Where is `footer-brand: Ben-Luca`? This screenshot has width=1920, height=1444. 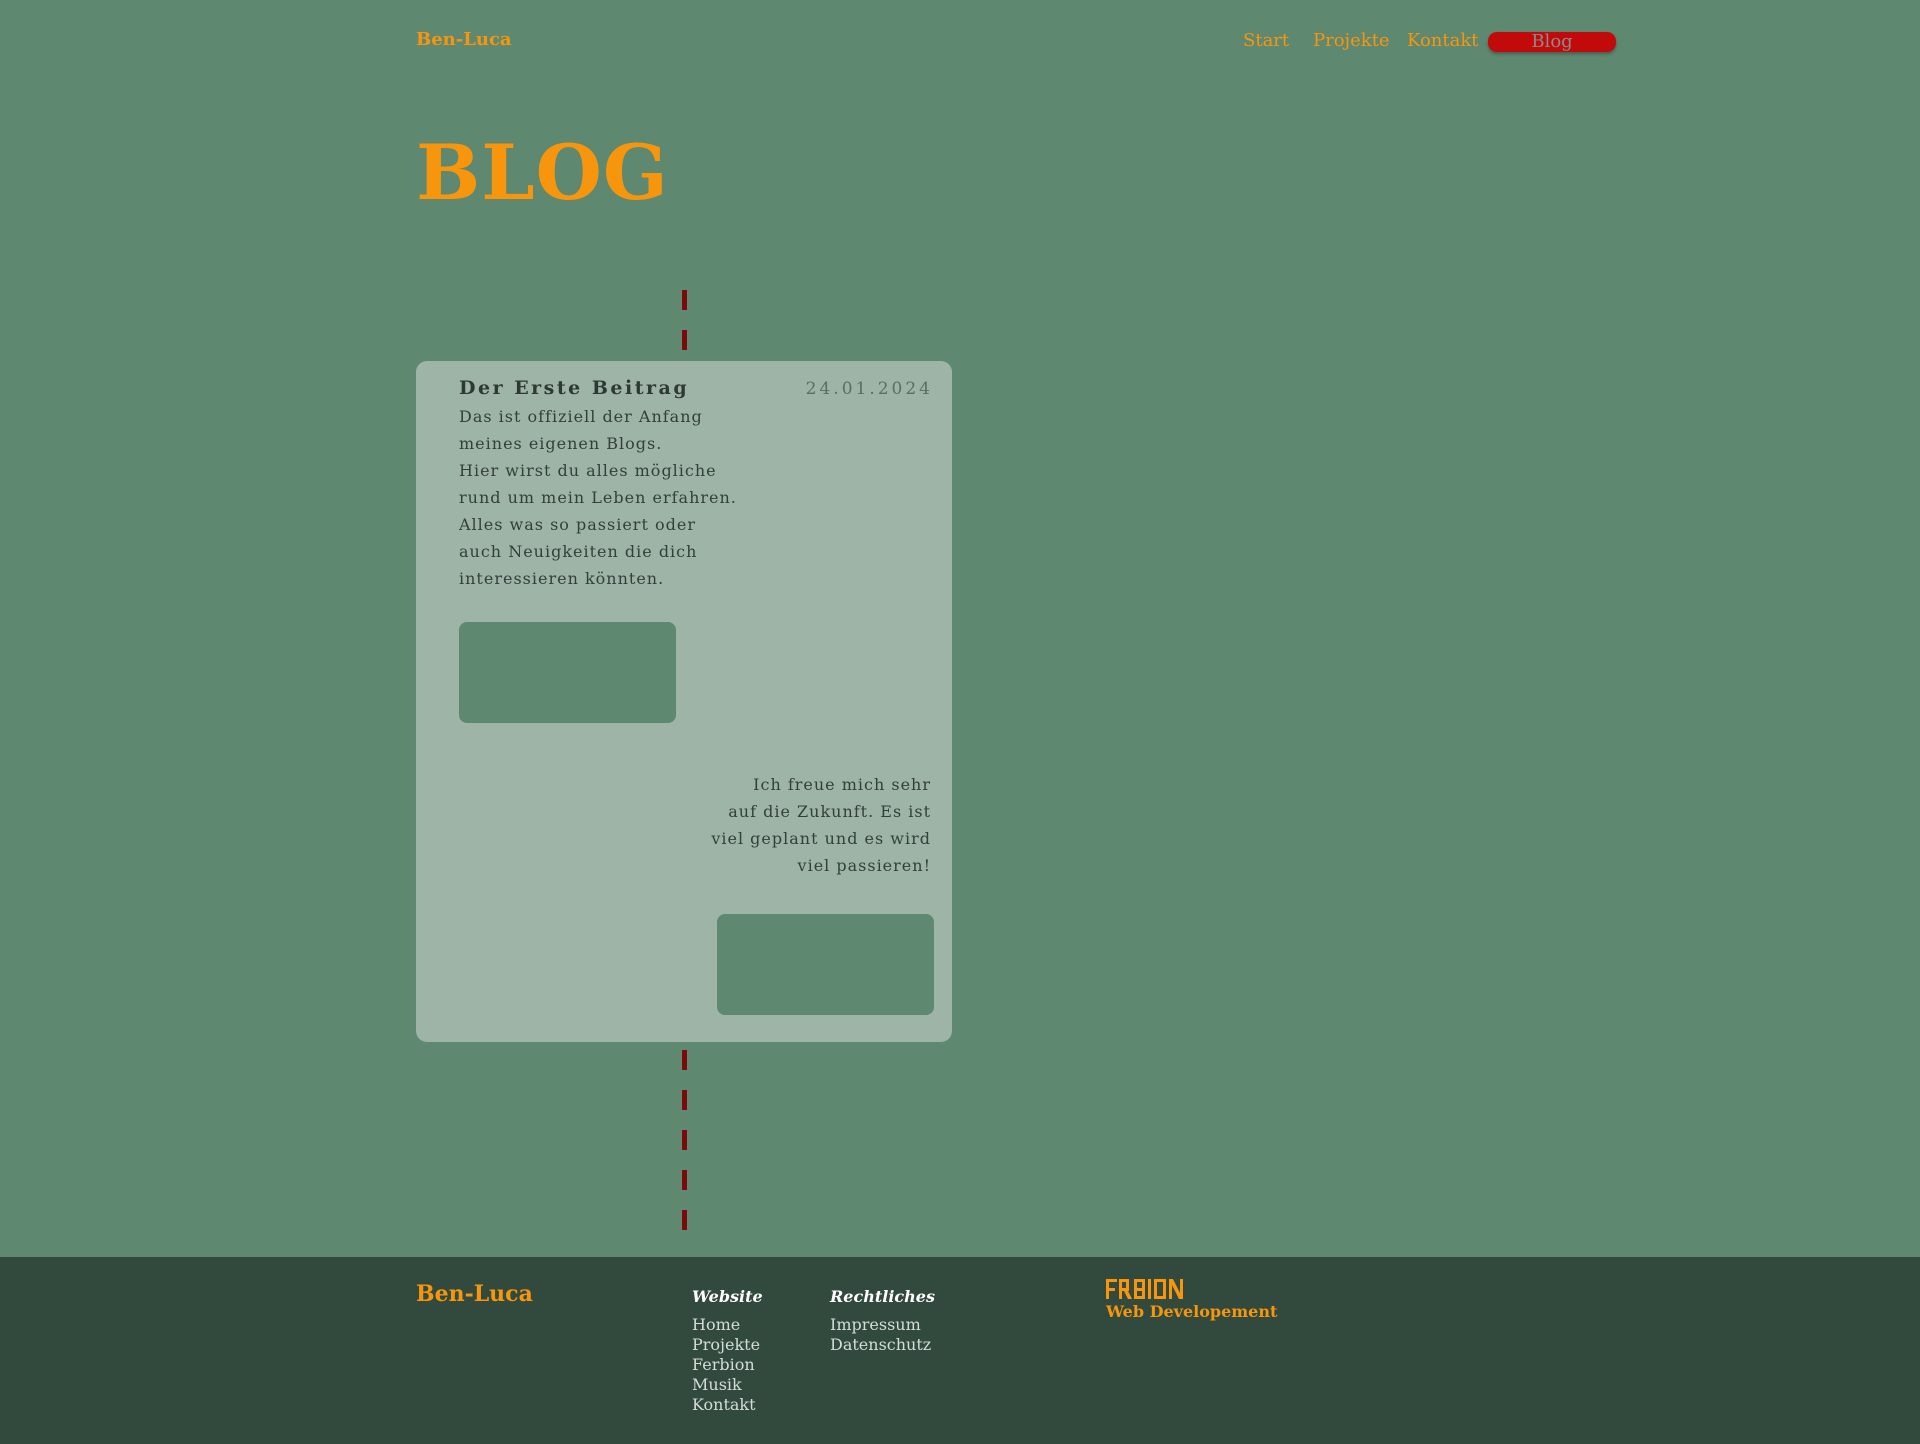
footer-brand: Ben-Luca is located at coordinates (474, 1294).